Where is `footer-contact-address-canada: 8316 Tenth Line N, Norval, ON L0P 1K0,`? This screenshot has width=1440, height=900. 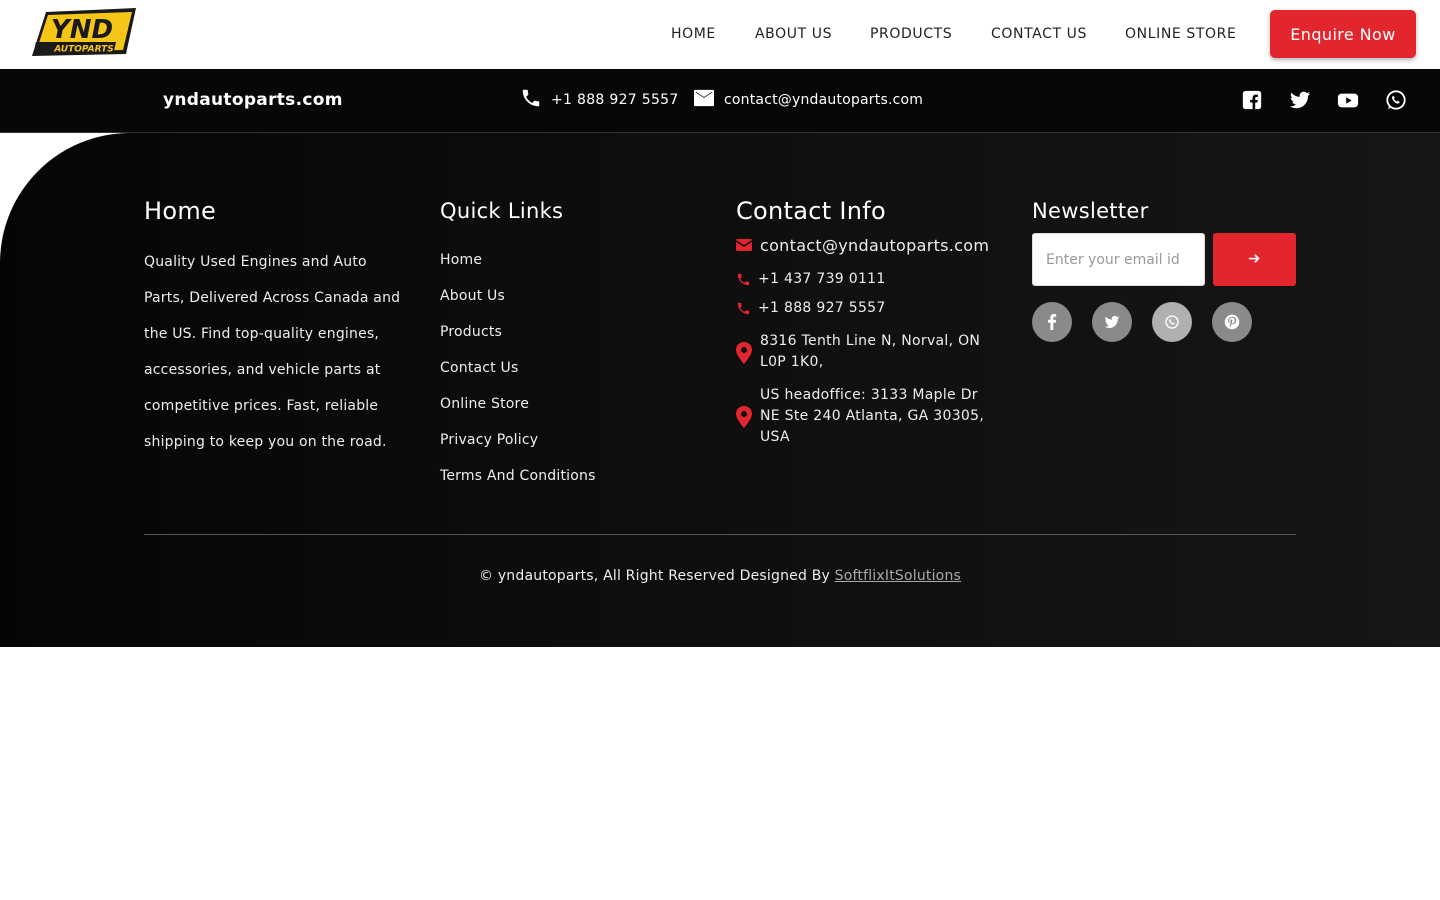
footer-contact-address-canada: 8316 Tenth Line N, Norval, ON L0P 1K0, is located at coordinates (870, 351).